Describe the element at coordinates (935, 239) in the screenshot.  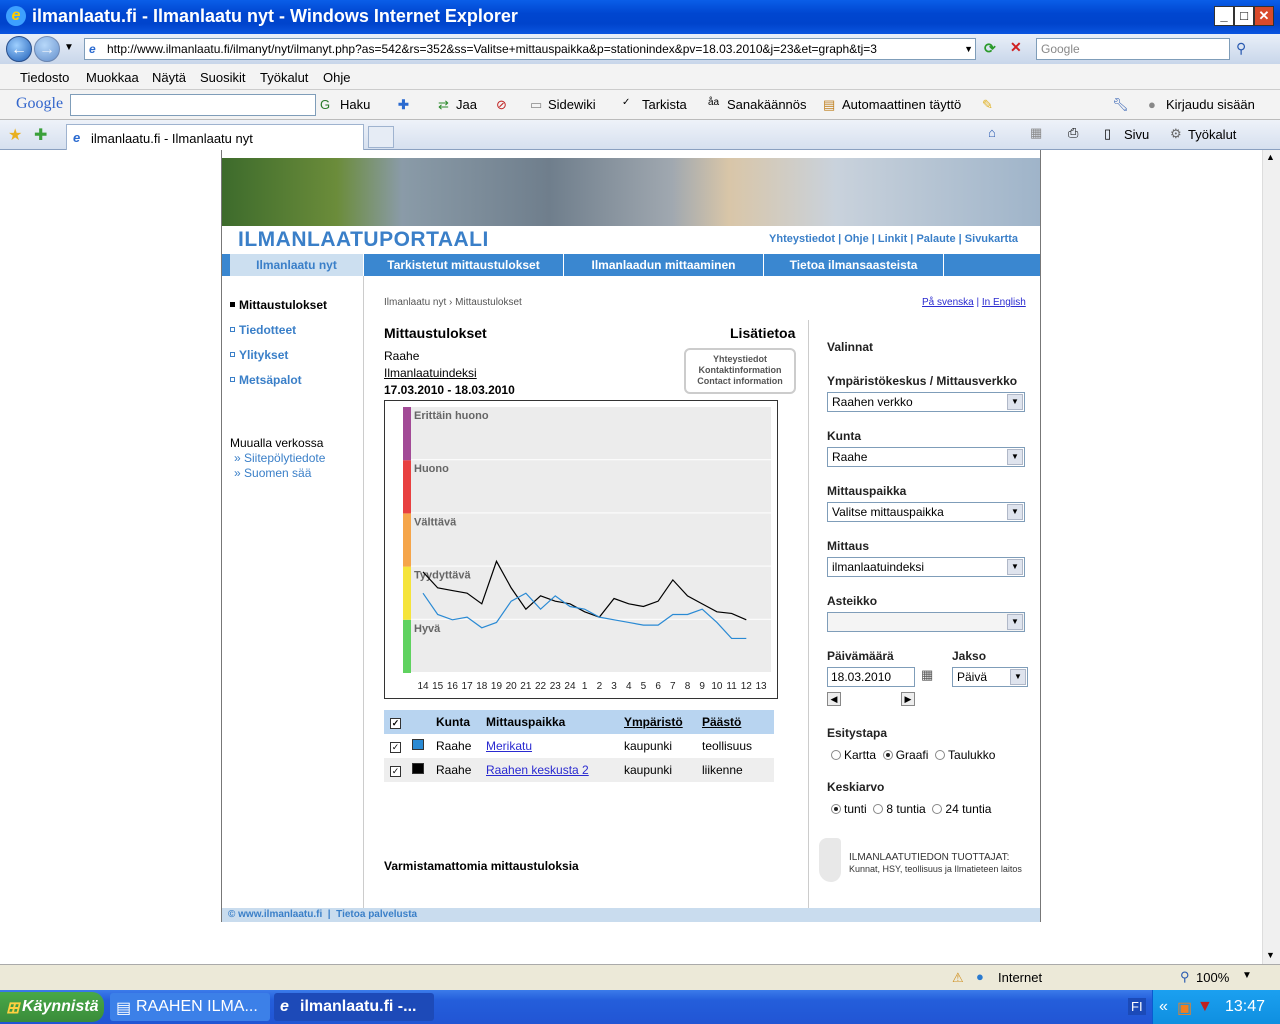
I see `toplink-palaute: Palaute` at that location.